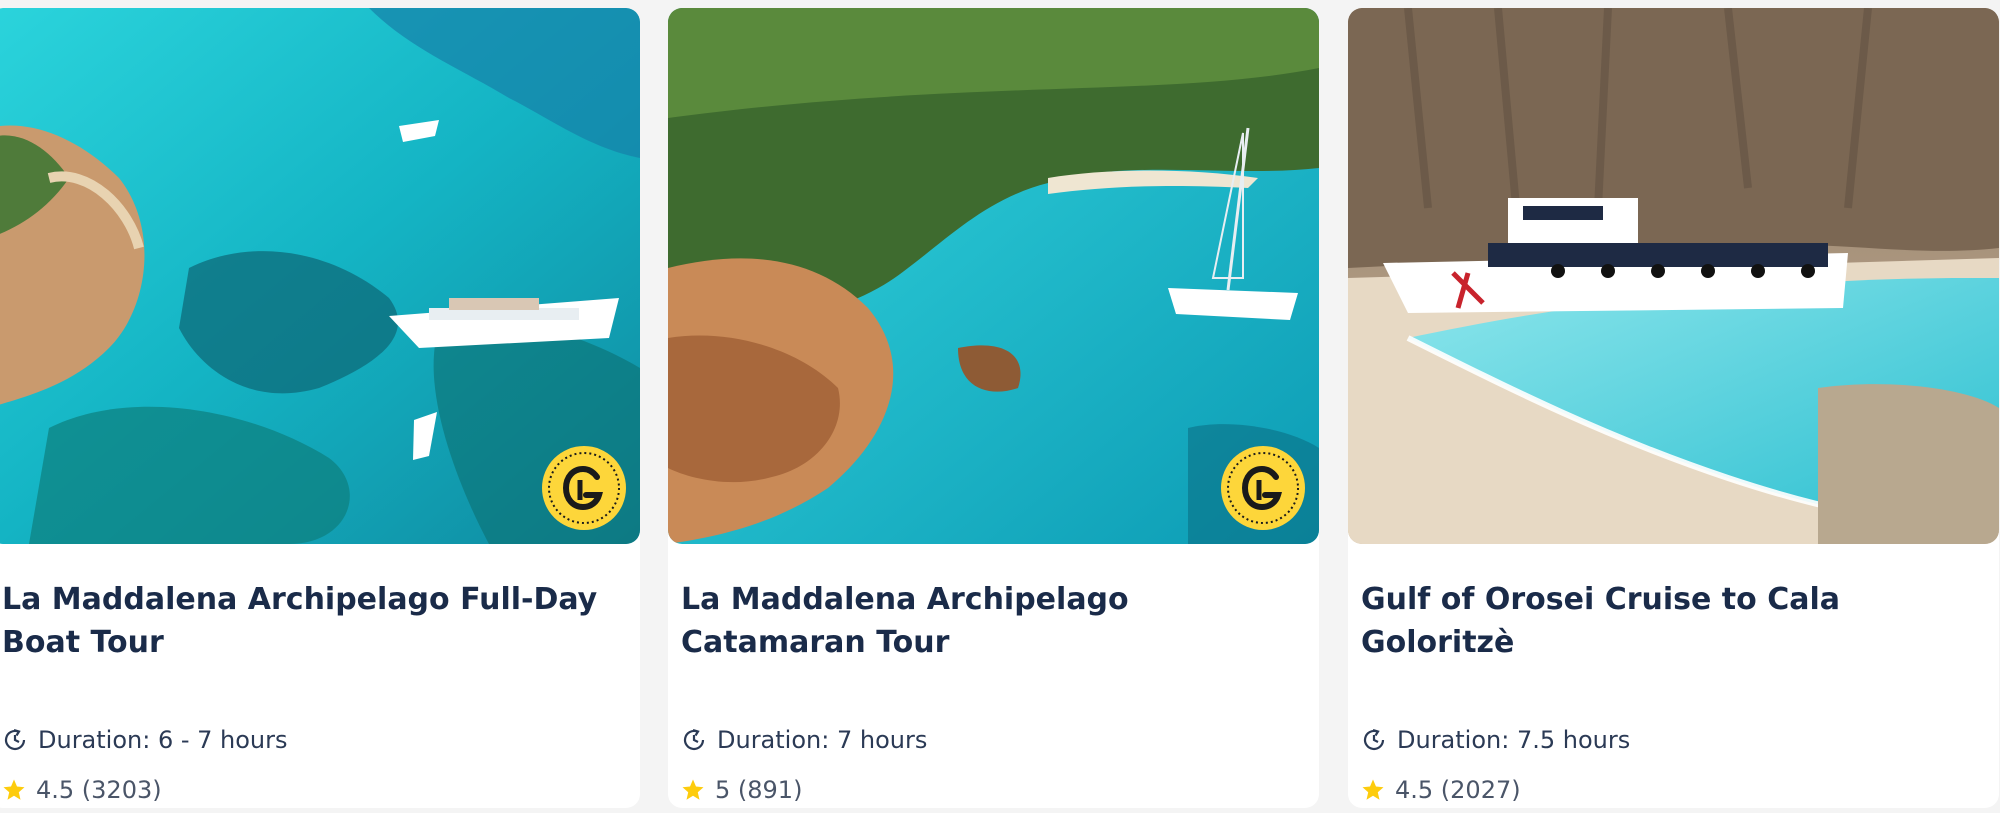 This screenshot has width=2000, height=813. What do you see at coordinates (822, 740) in the screenshot?
I see `duration-text: Duration: 7 hours` at bounding box center [822, 740].